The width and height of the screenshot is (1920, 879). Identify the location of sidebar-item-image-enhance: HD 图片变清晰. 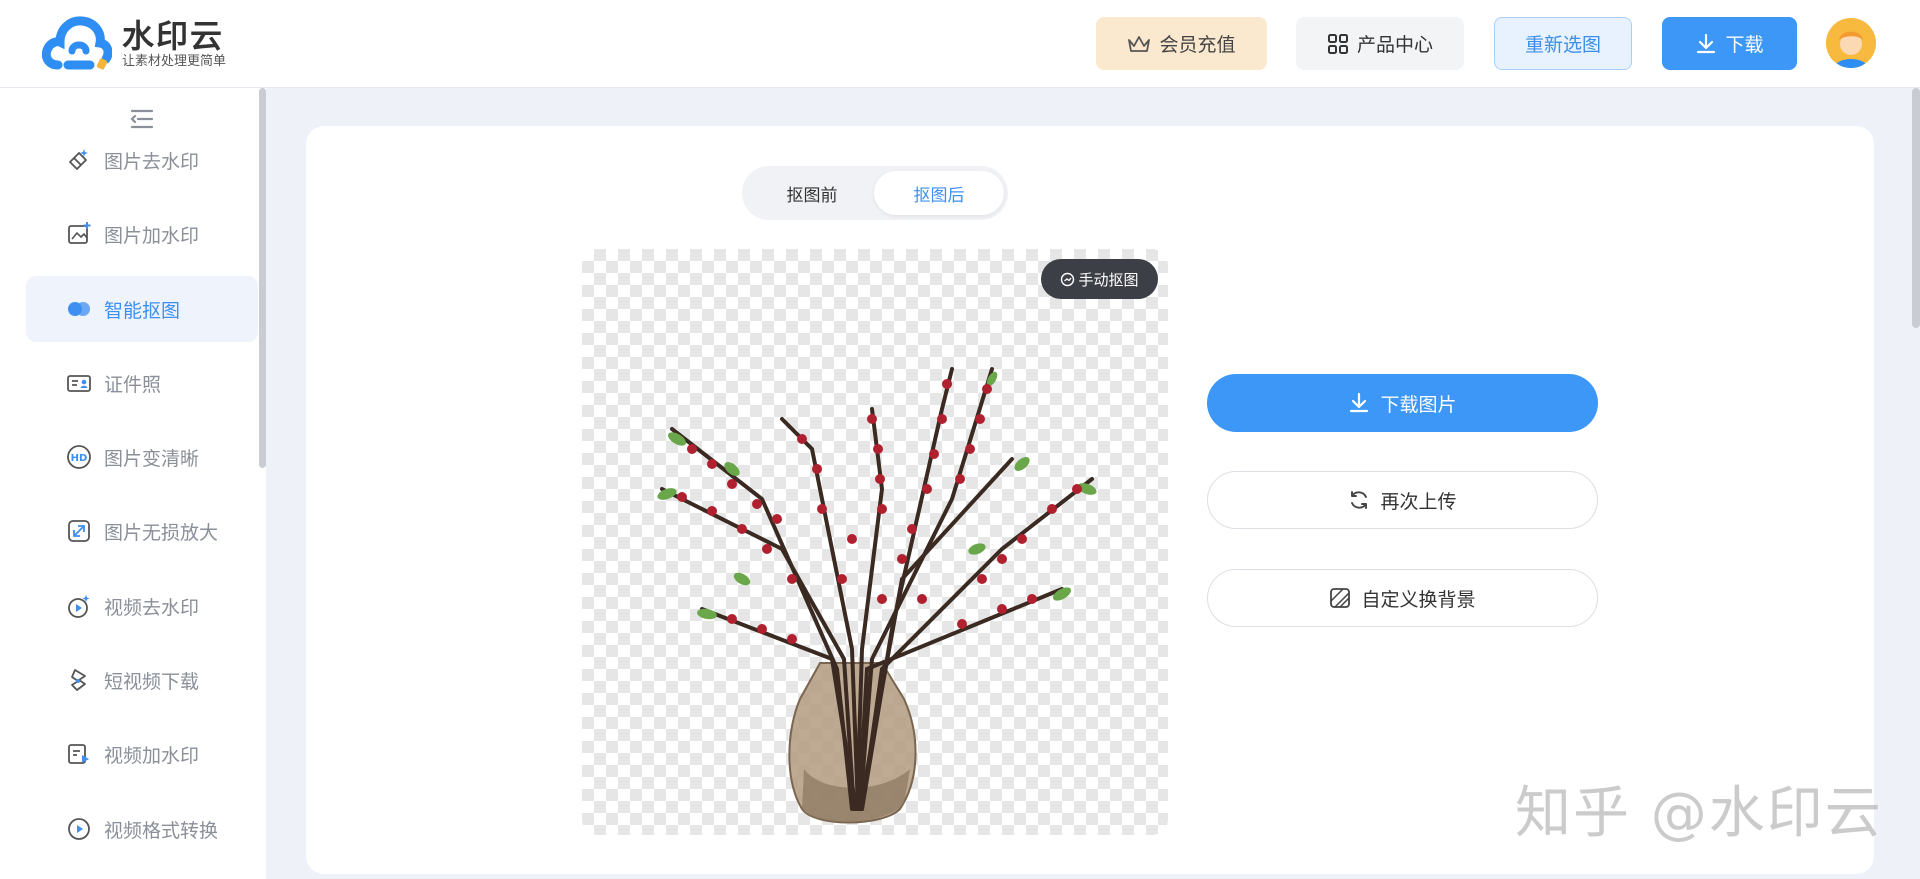
(142, 457).